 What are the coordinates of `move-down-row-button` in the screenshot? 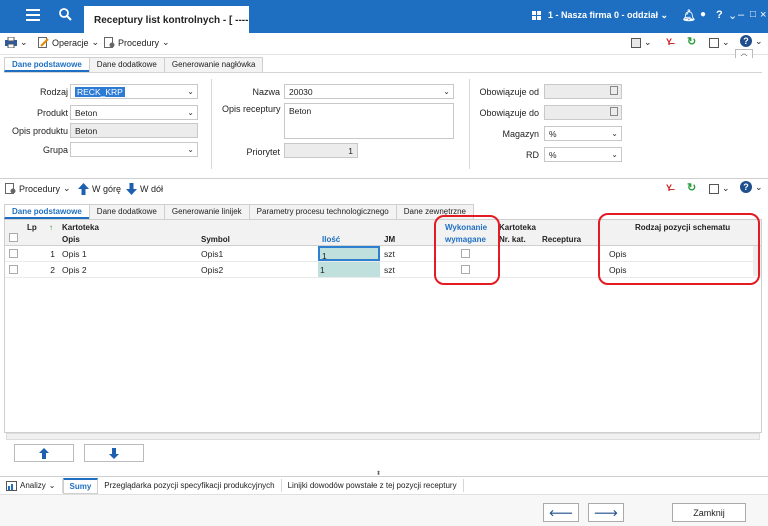 It's located at (114, 453).